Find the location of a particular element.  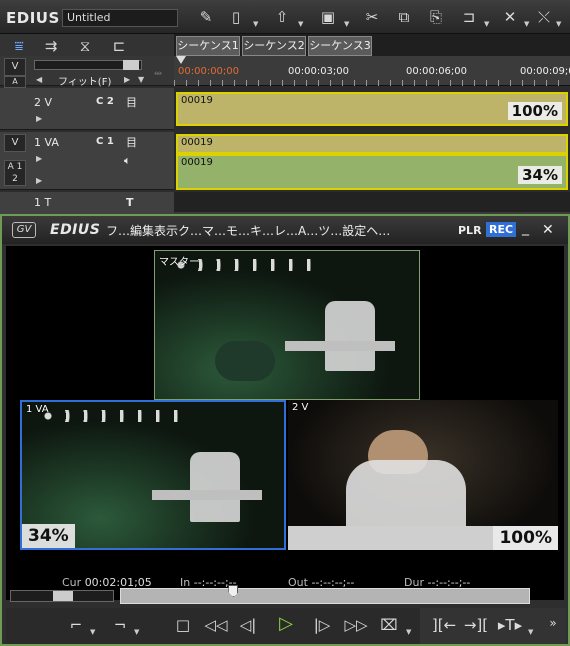

tab-sequence-1: シーケンス1 is located at coordinates (208, 46).